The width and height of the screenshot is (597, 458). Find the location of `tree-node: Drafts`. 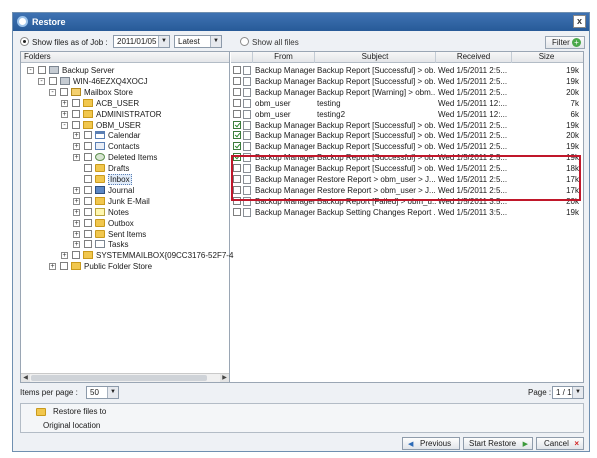

tree-node: Drafts is located at coordinates (125, 168).